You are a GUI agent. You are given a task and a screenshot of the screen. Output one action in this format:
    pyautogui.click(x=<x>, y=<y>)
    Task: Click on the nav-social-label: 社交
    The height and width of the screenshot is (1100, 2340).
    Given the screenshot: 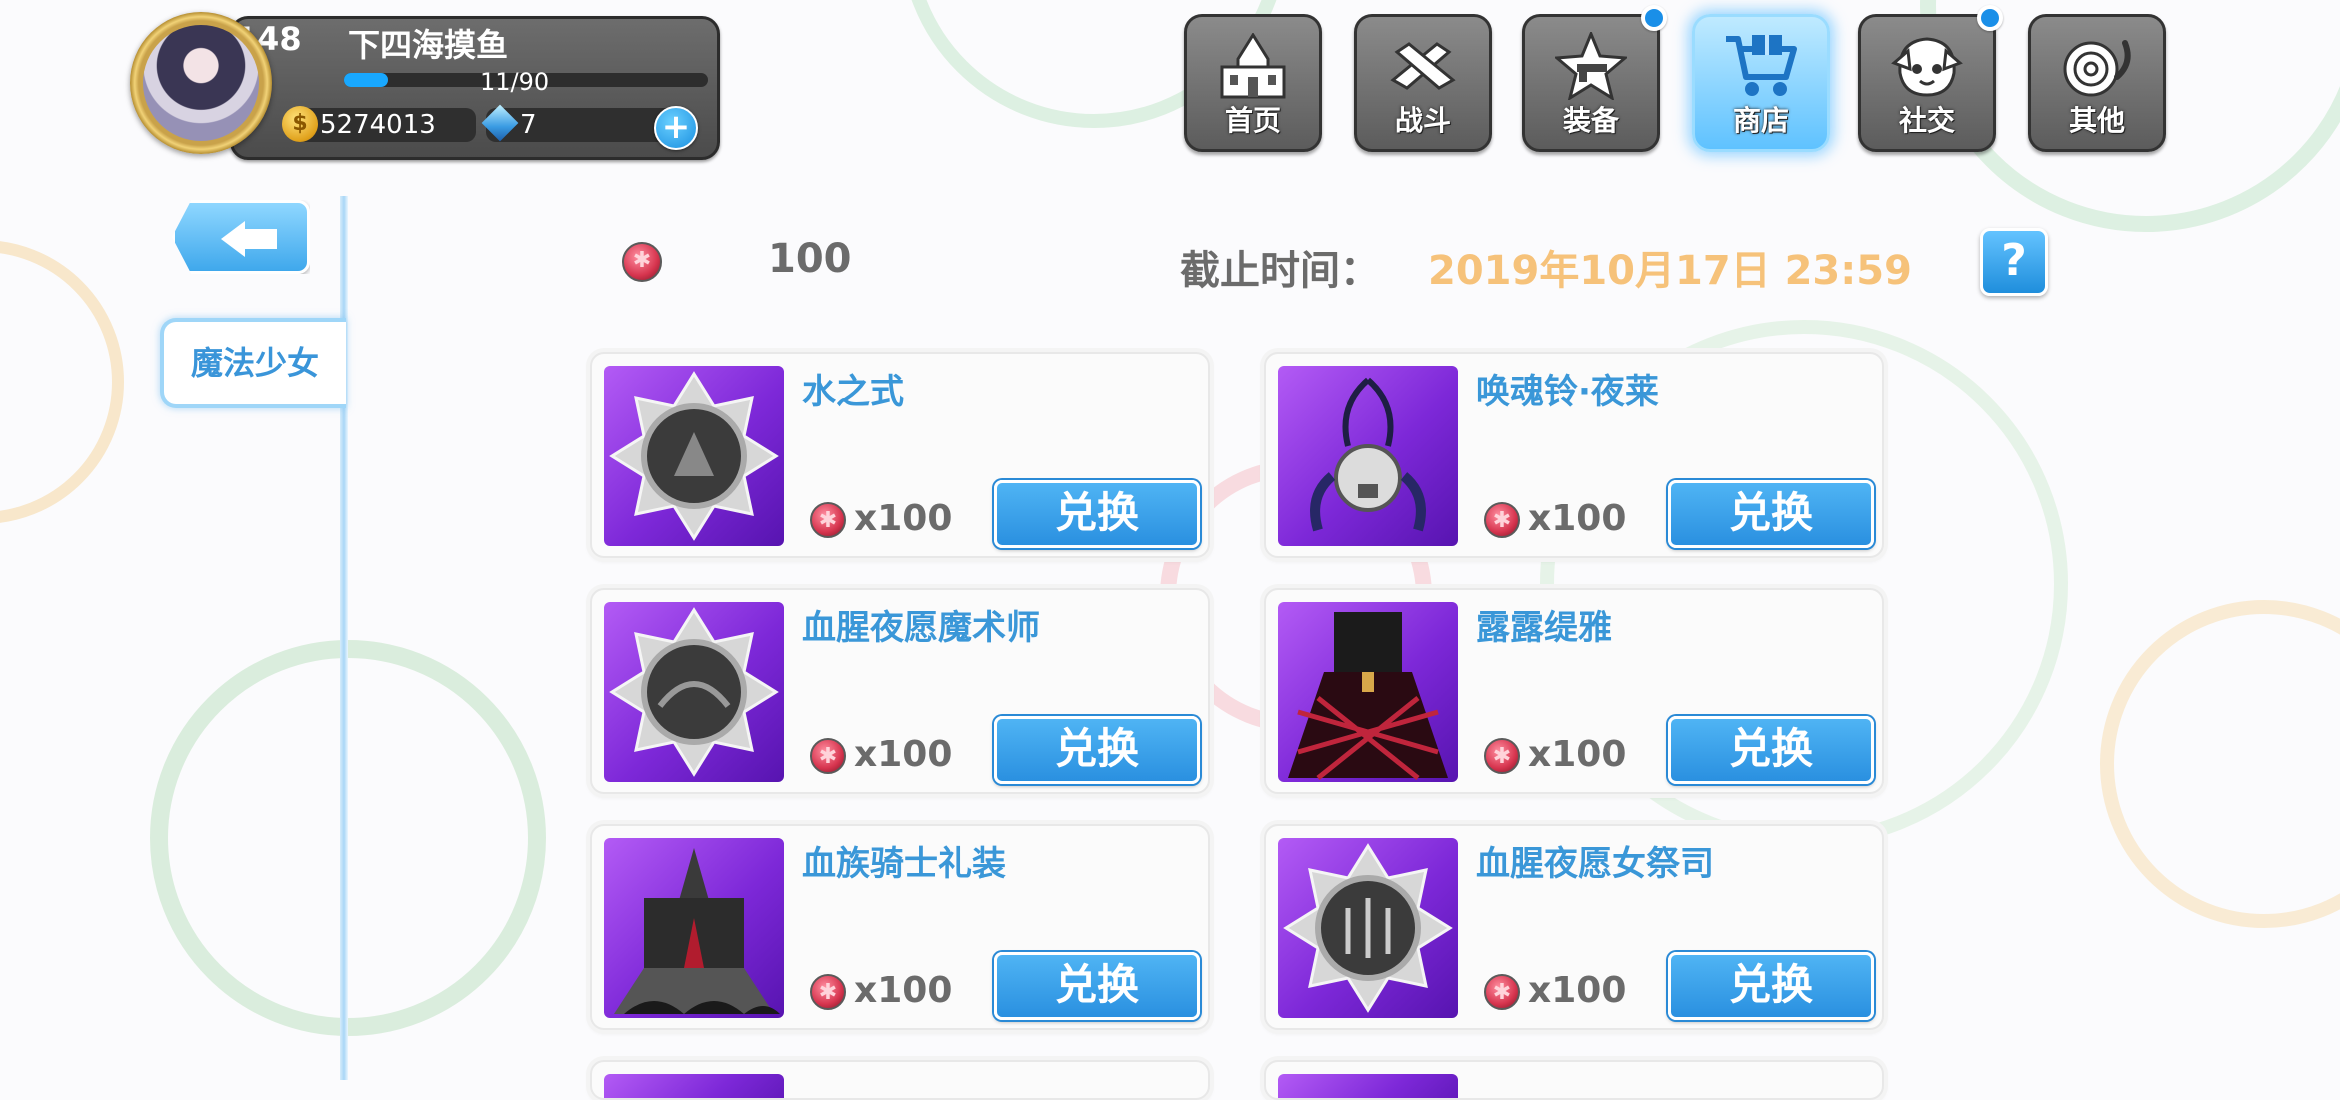 What is the action you would take?
    pyautogui.click(x=1926, y=120)
    